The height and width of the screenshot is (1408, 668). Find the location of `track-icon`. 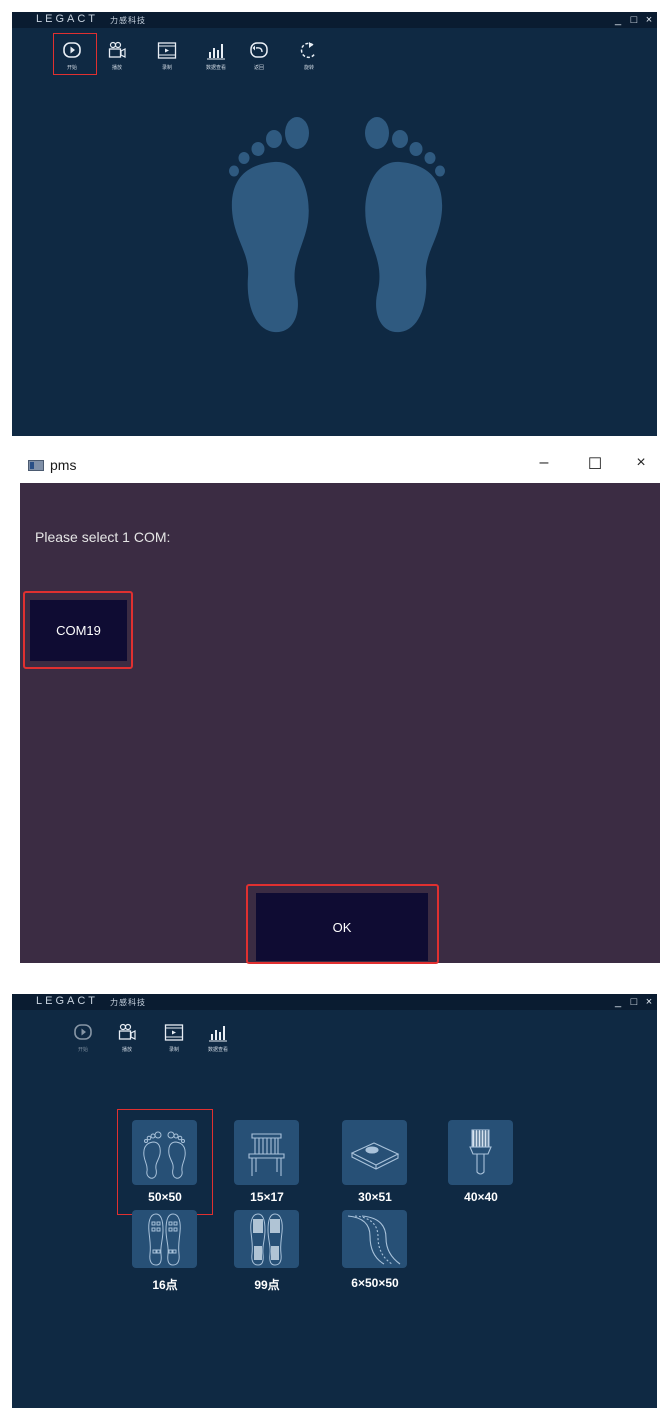

track-icon is located at coordinates (374, 1240).